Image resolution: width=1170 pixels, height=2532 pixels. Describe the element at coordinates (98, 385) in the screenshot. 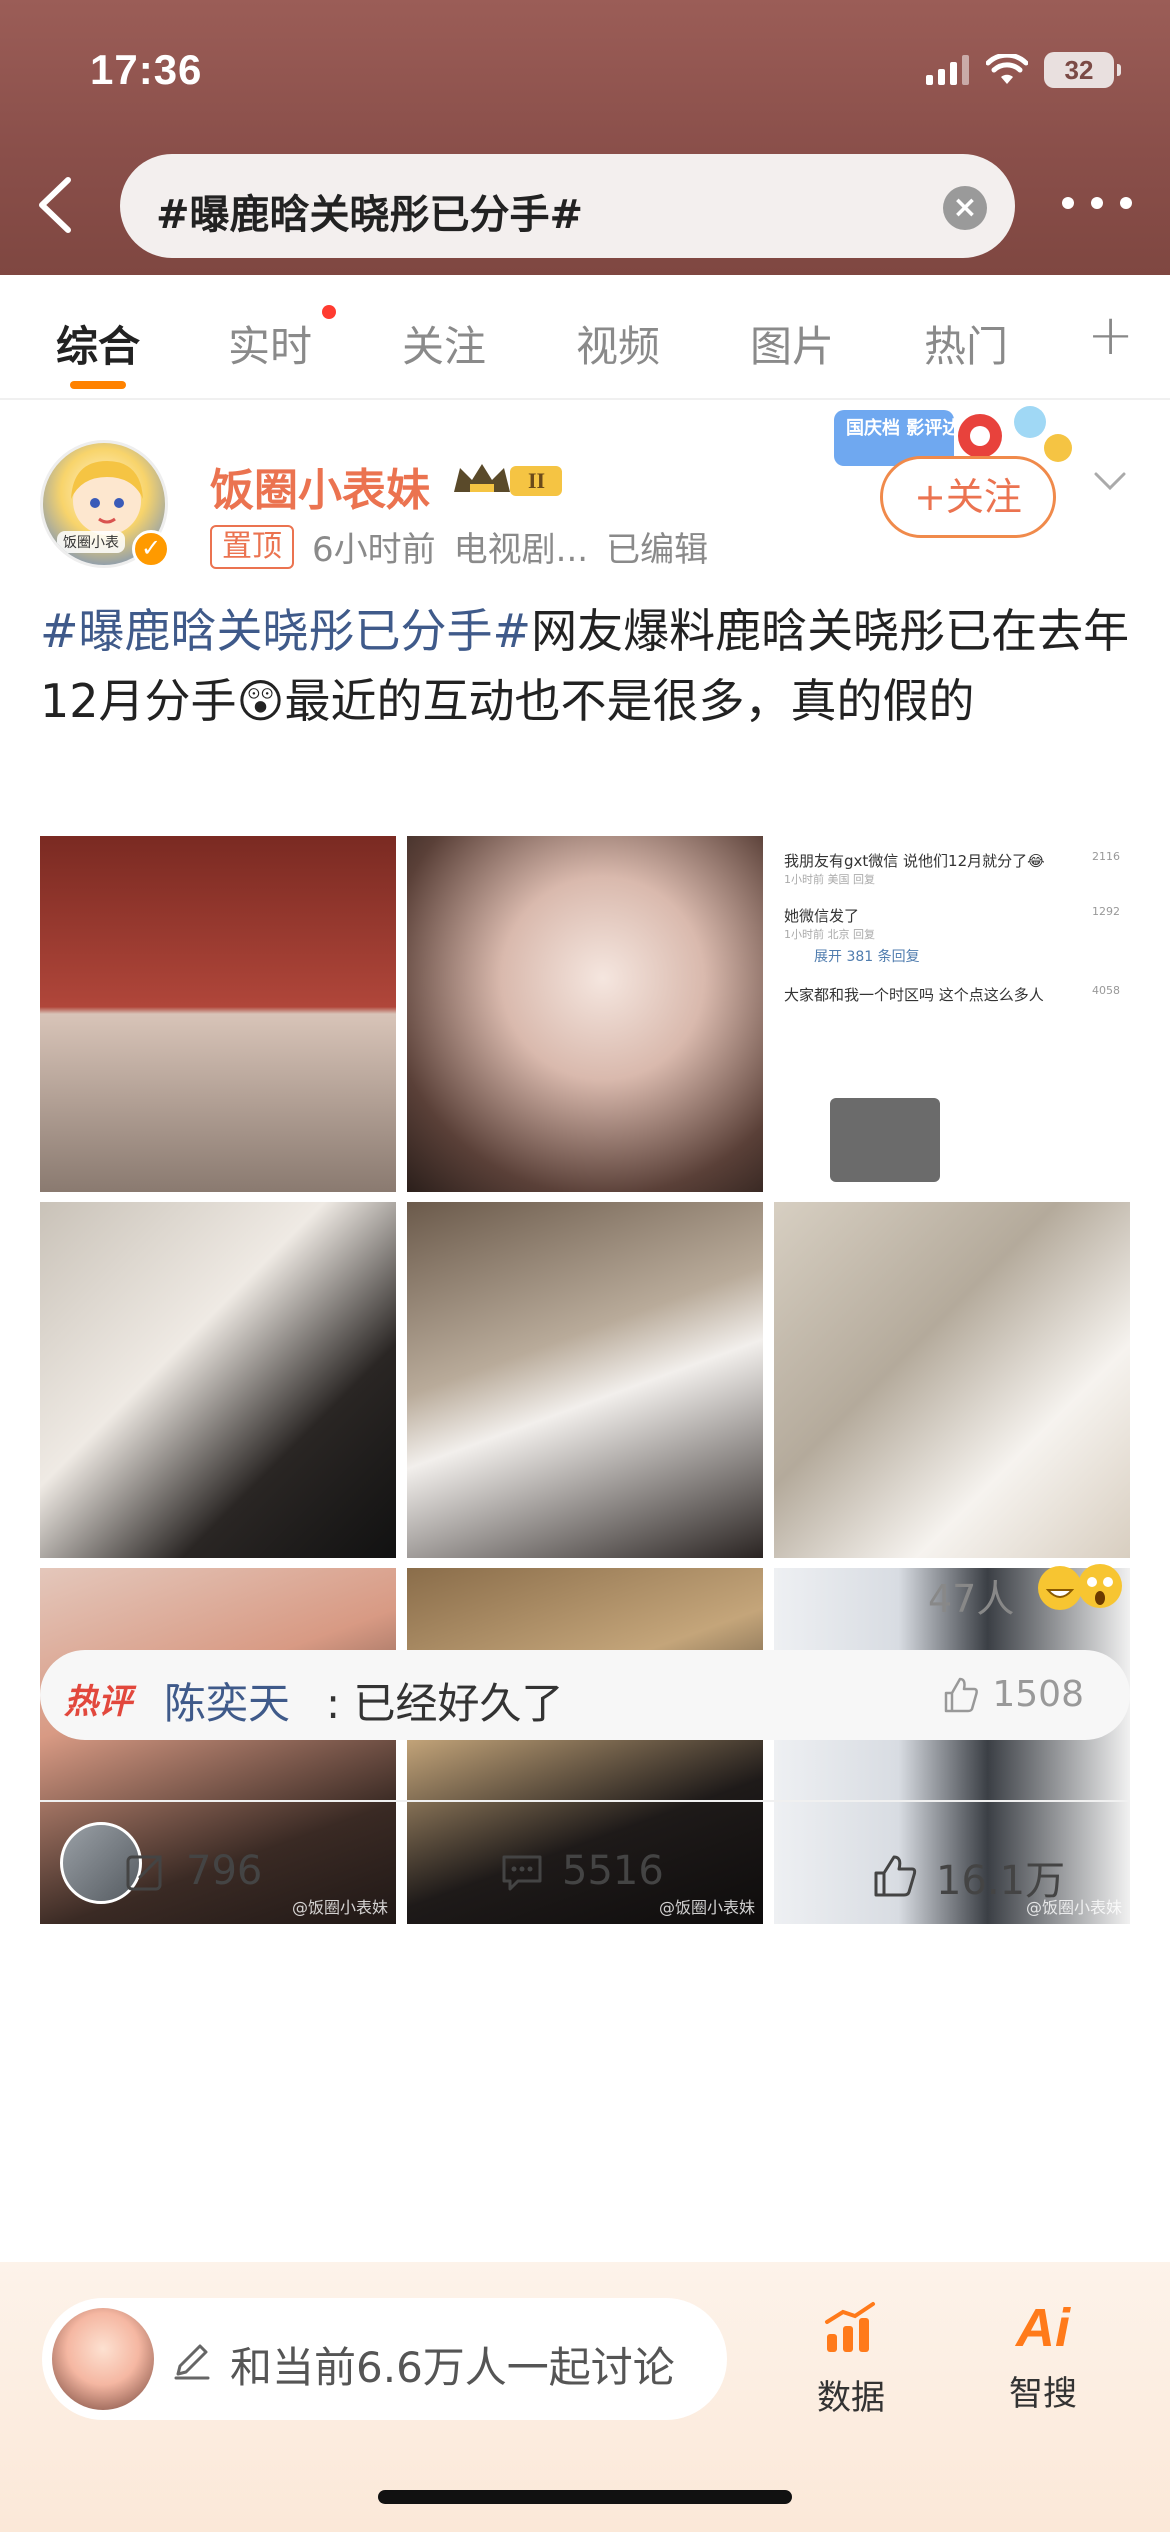

I see `active-tab-indicator` at that location.